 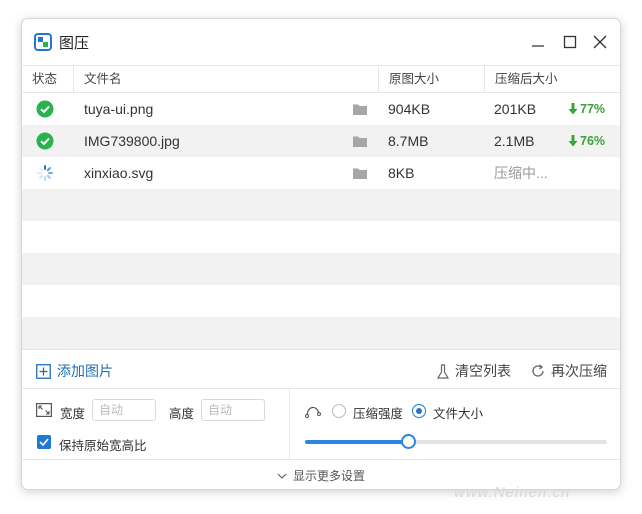 I want to click on close-icon, so click(x=600, y=42).